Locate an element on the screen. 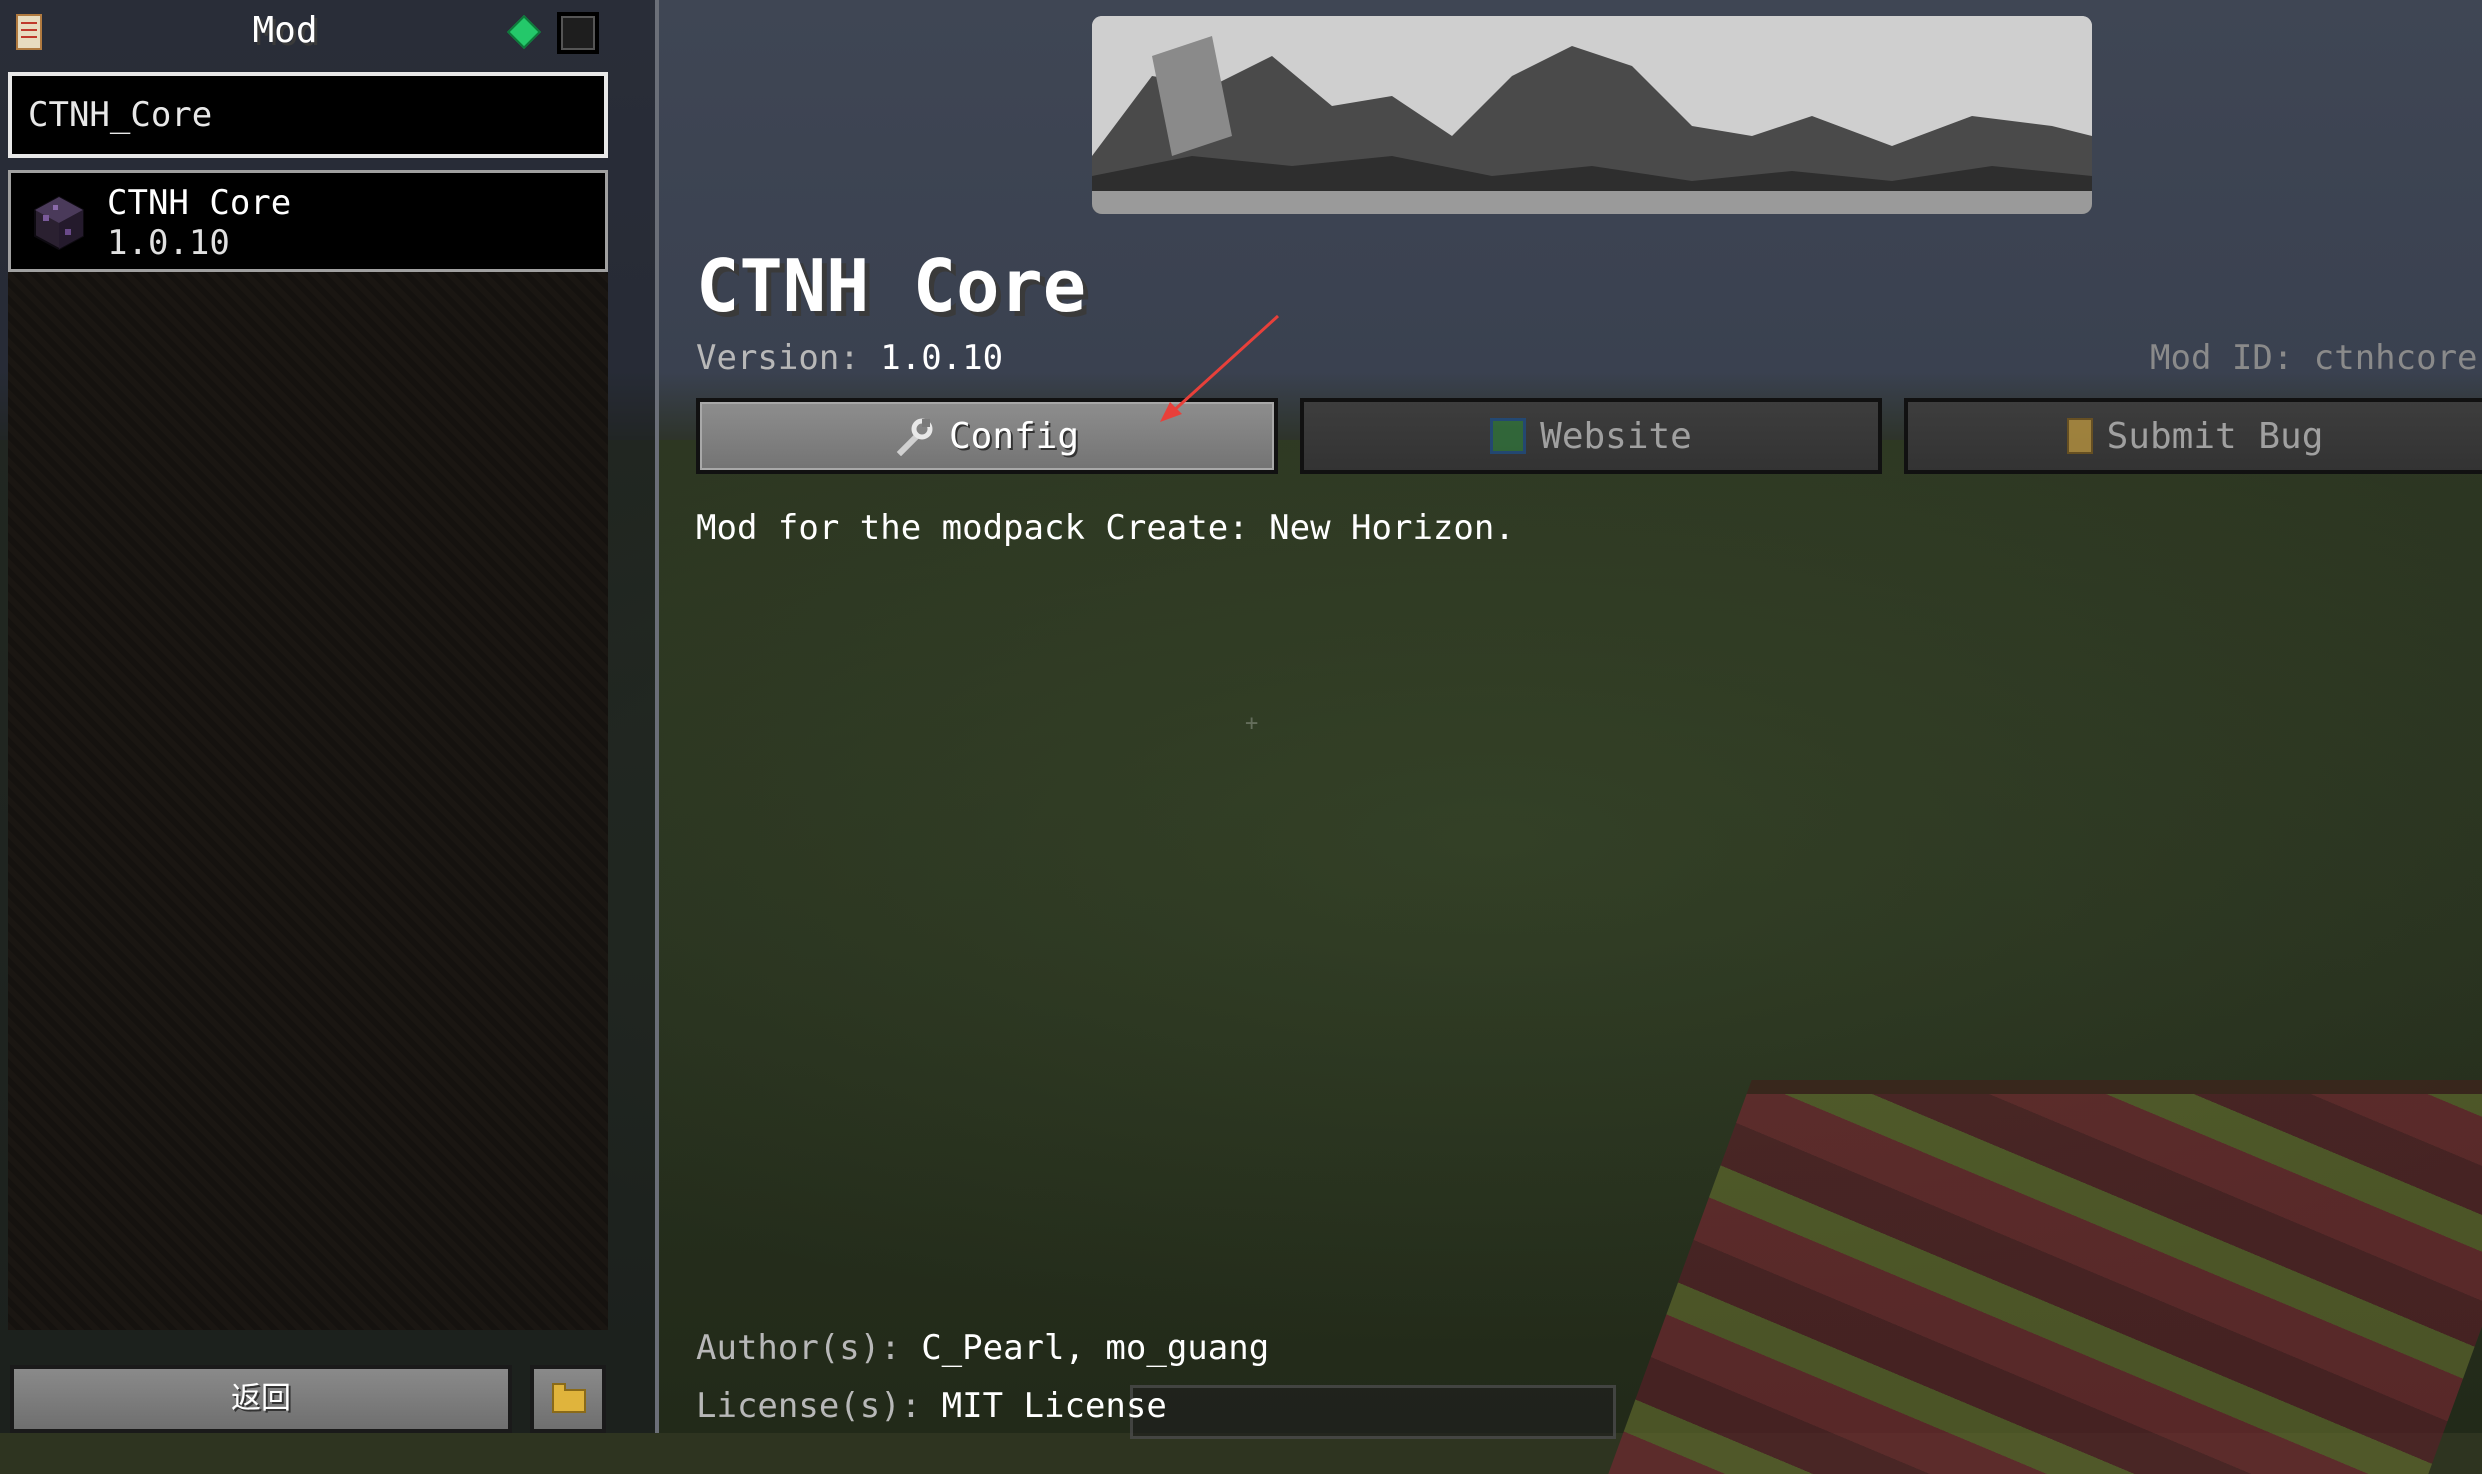 Image resolution: width=2482 pixels, height=1474 pixels. submit-bug-button: Submit Bug is located at coordinates (2193, 436).